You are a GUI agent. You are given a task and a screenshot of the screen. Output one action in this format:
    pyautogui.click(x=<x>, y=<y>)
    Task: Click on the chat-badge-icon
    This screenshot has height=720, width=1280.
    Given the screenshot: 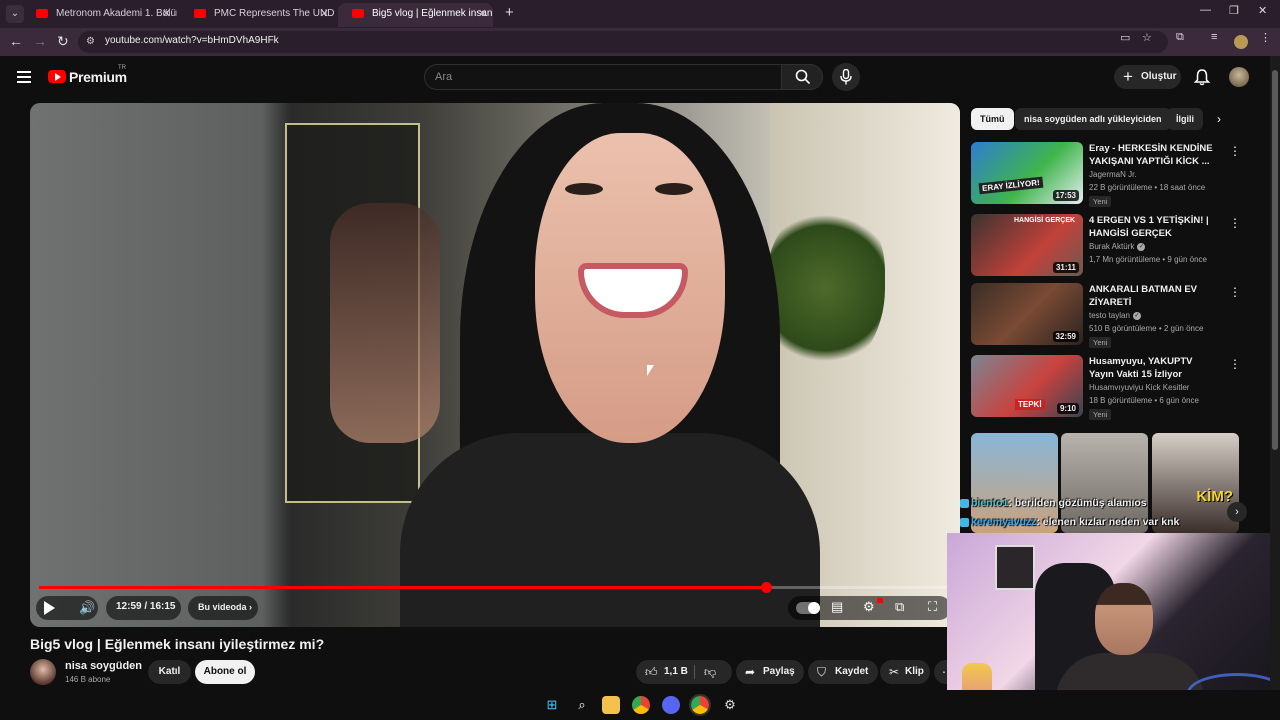 What is the action you would take?
    pyautogui.click(x=964, y=503)
    